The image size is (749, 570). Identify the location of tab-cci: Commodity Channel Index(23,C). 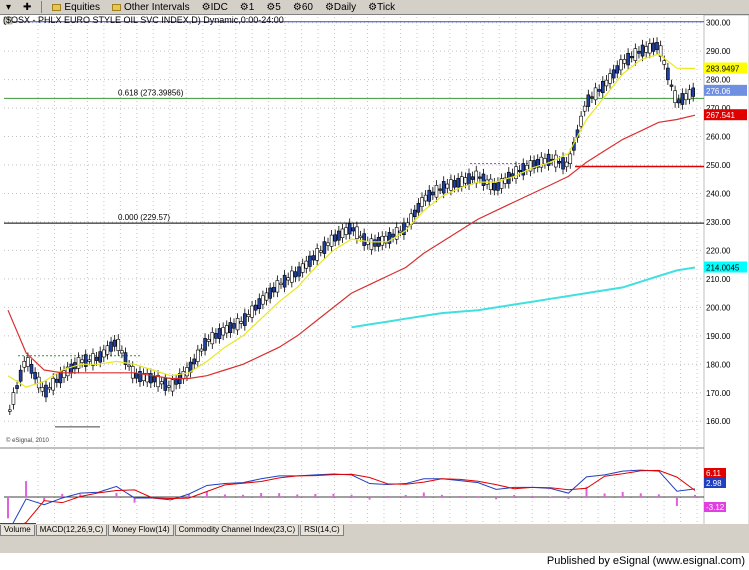
(237, 530).